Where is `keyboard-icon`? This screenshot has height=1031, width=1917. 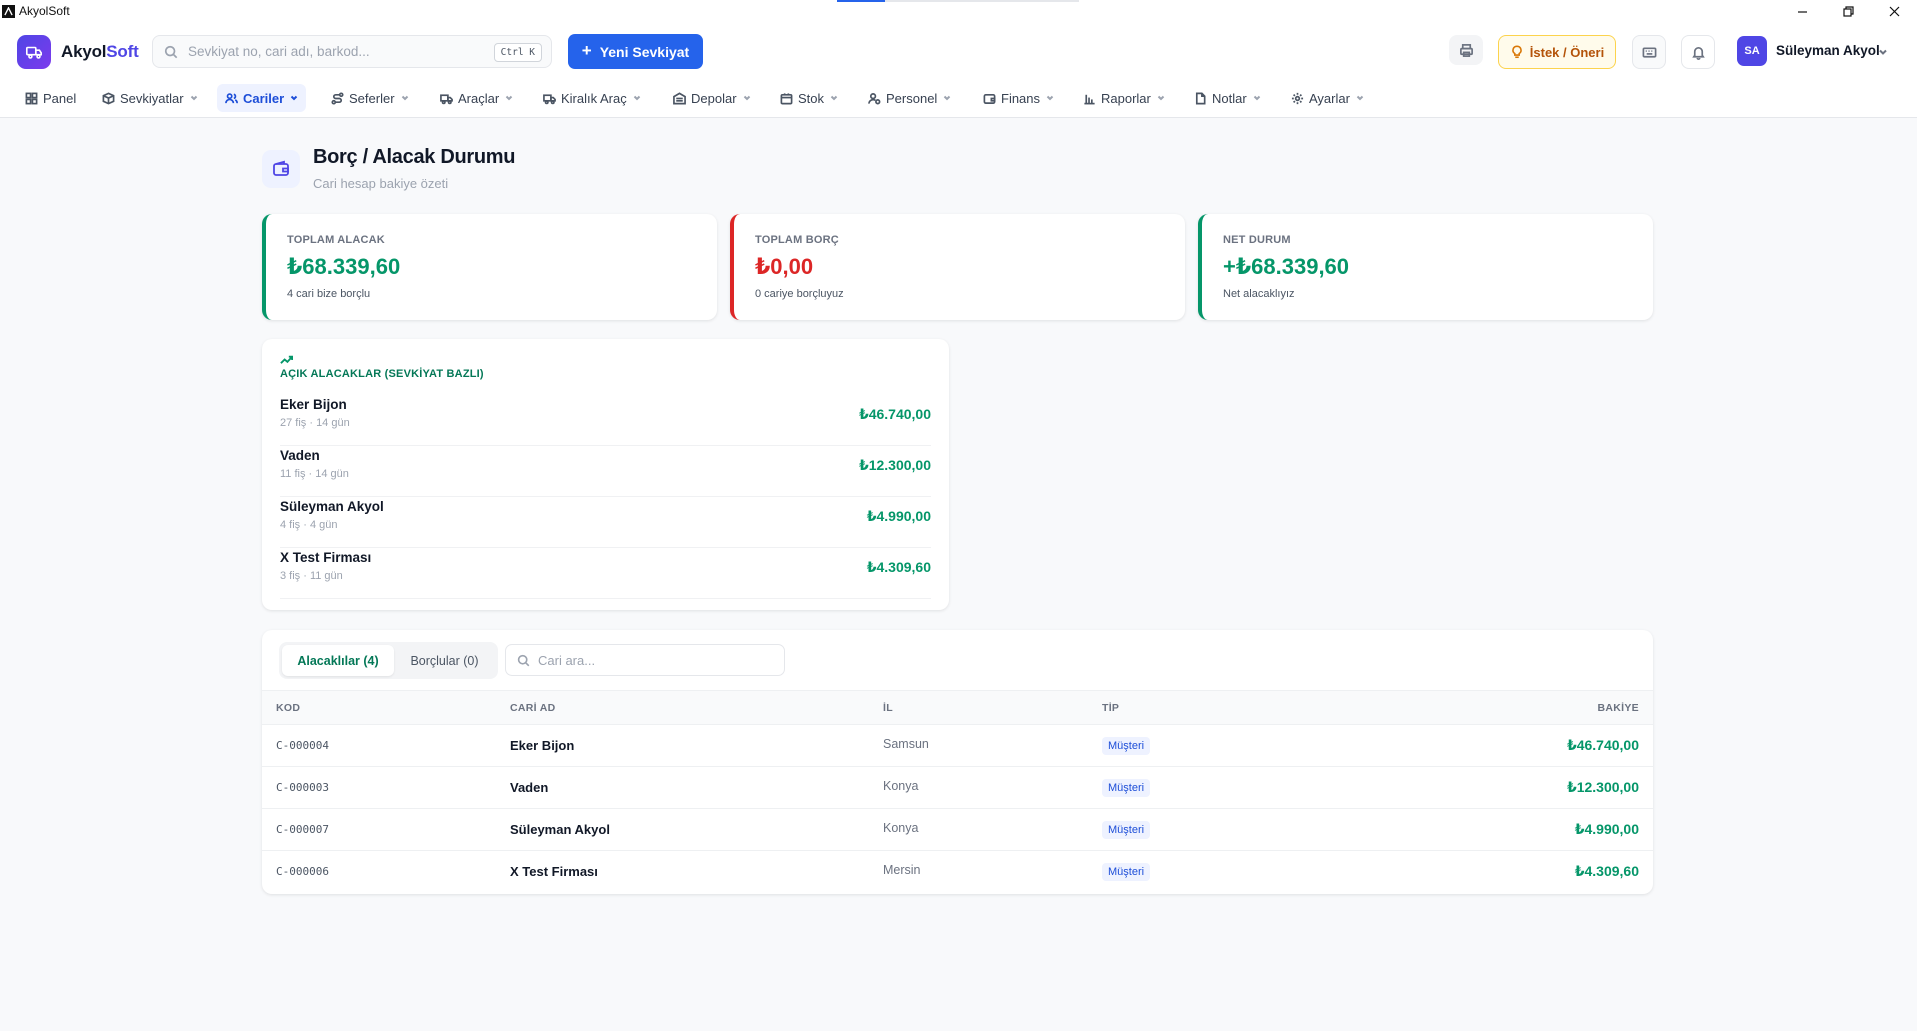 keyboard-icon is located at coordinates (1649, 52).